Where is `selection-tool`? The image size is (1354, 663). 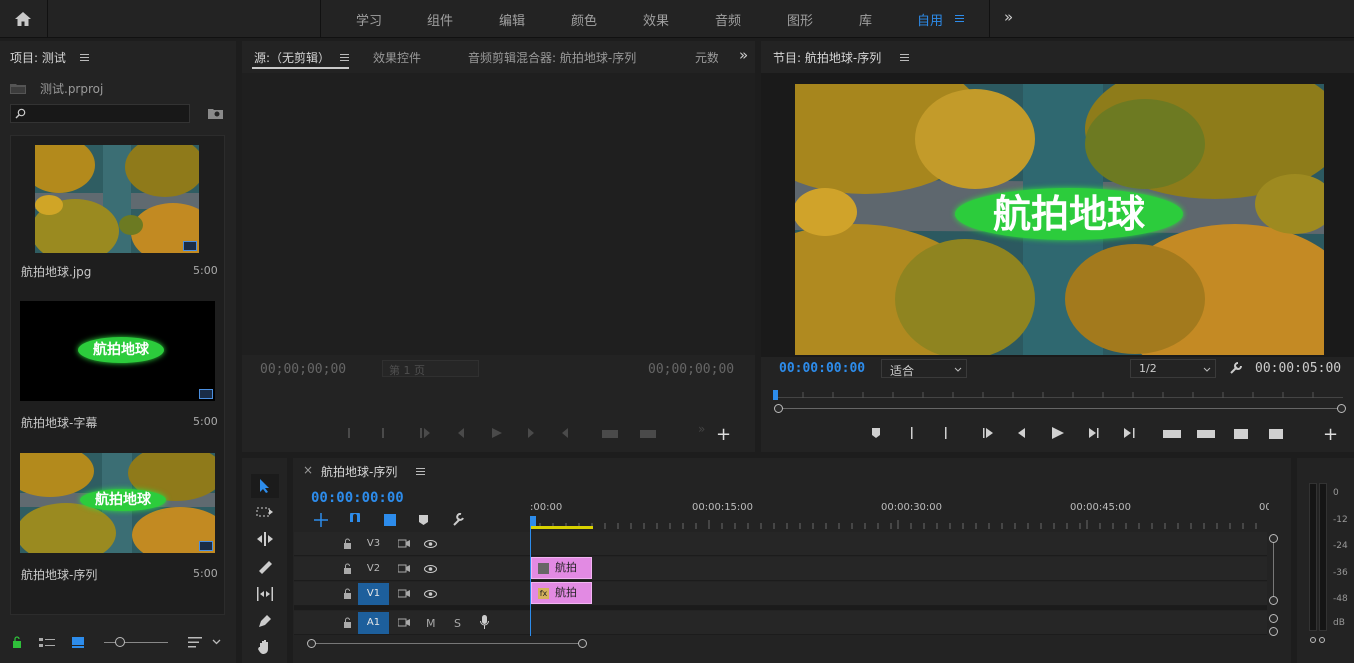 selection-tool is located at coordinates (265, 486).